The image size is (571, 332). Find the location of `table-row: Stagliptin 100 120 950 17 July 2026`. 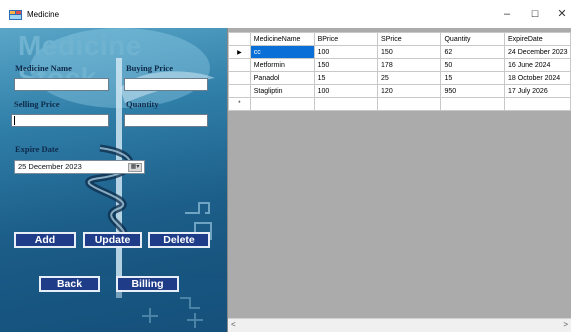

table-row: Stagliptin 100 120 950 17 July 2026 is located at coordinates (399, 91).